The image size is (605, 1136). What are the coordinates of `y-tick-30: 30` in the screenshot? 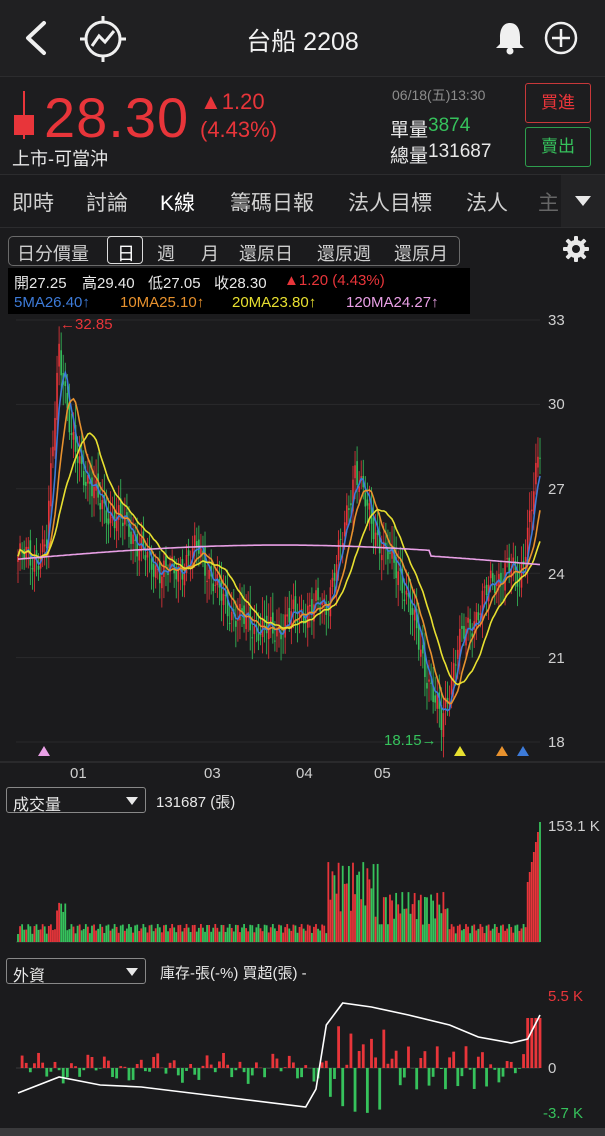 It's located at (556, 404).